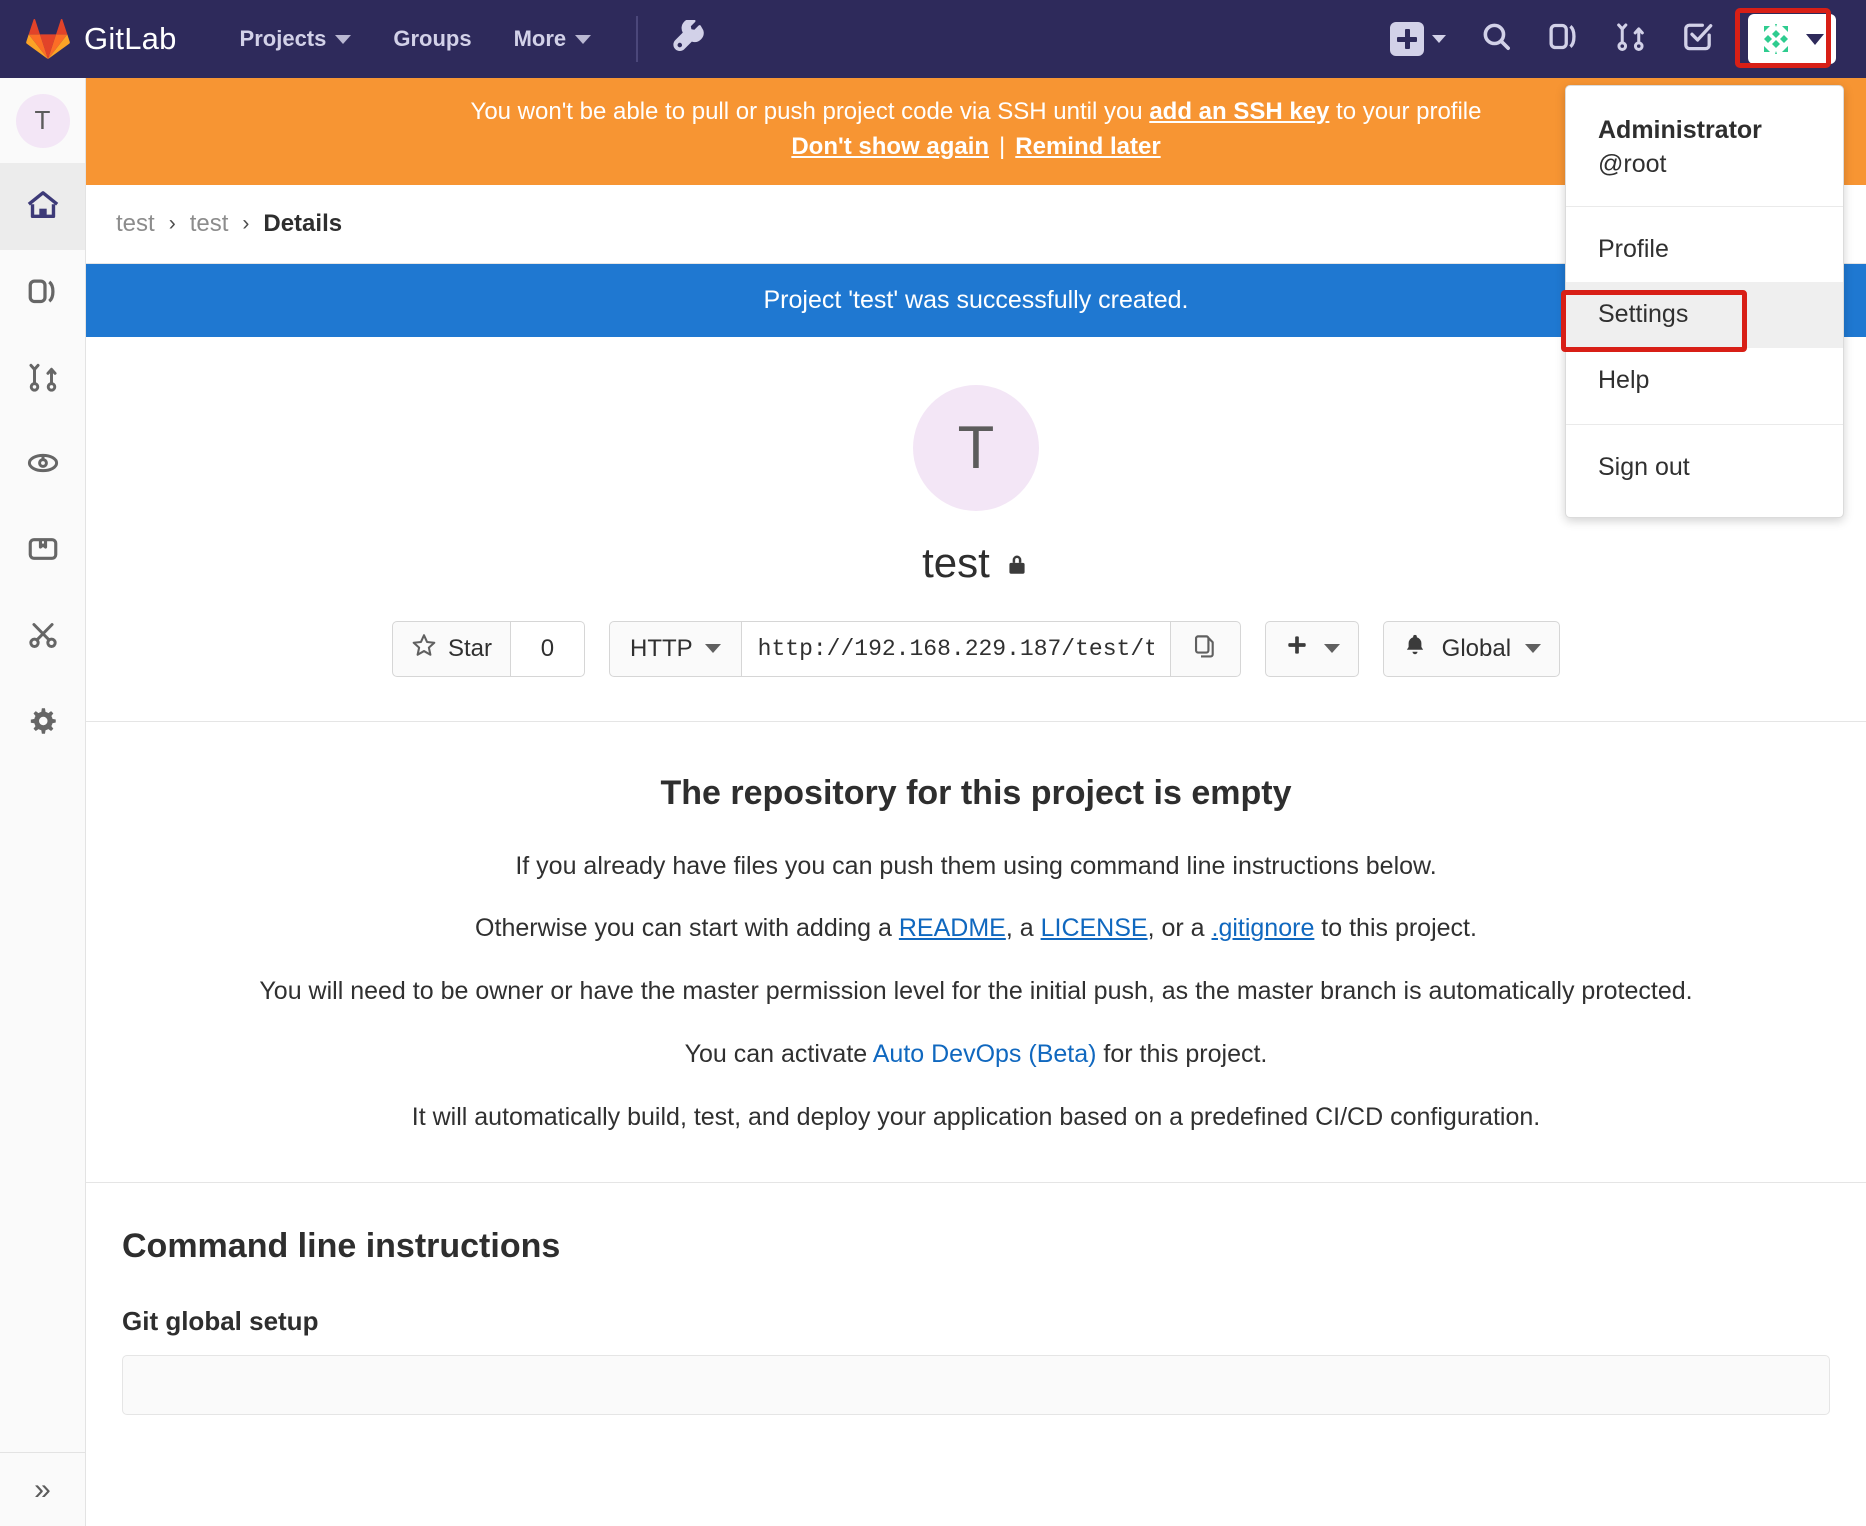  I want to click on navbar-links: Projects Groups More, so click(468, 39).